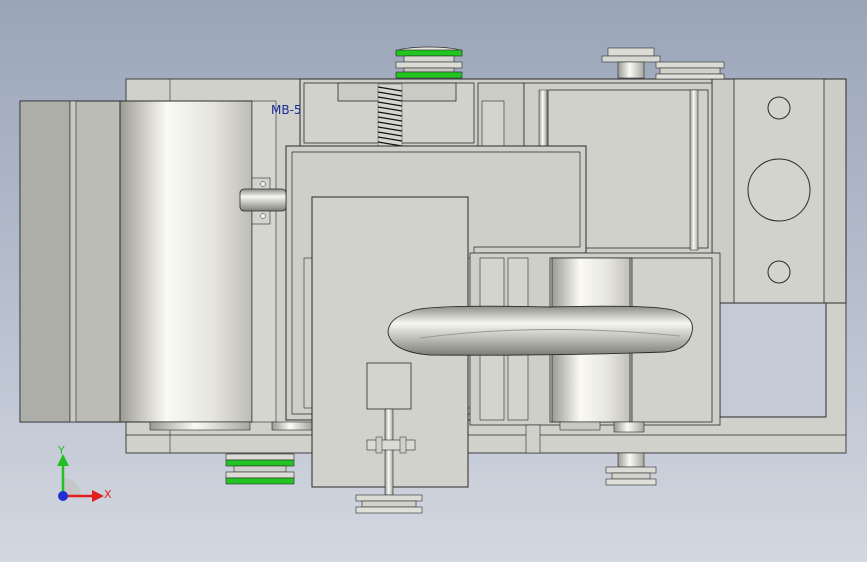  What do you see at coordinates (540, 330) in the screenshot?
I see `curved-tube-handle` at bounding box center [540, 330].